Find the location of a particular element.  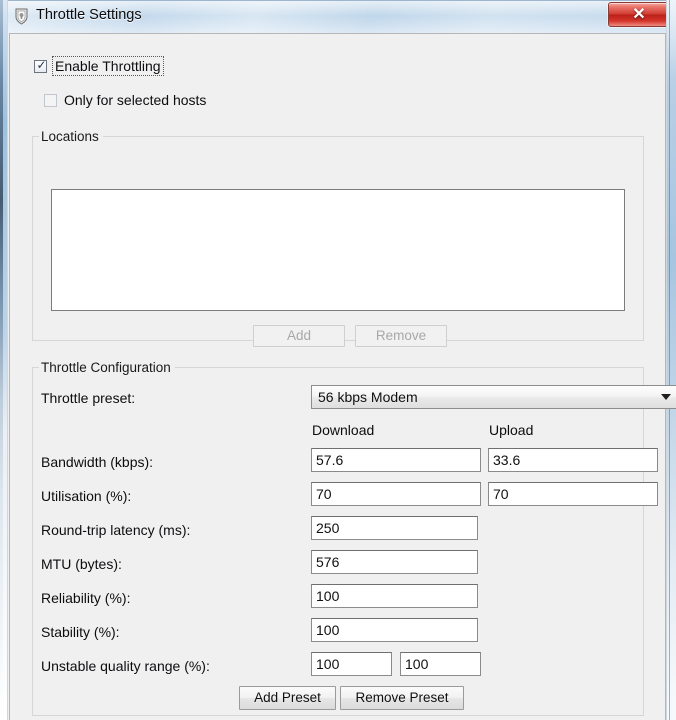

mtu-input: 576 is located at coordinates (394, 562).